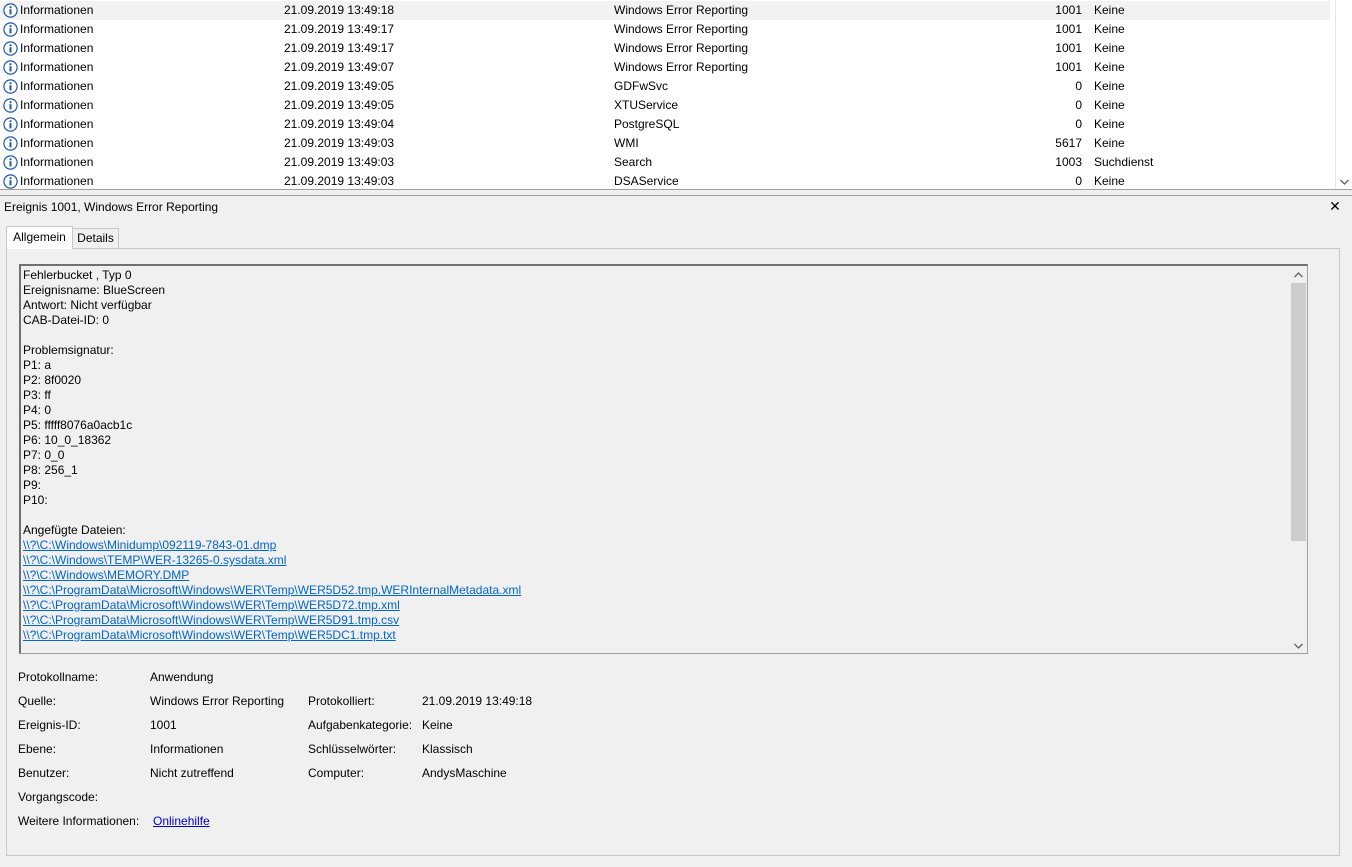 The height and width of the screenshot is (867, 1352). What do you see at coordinates (646, 181) in the screenshot?
I see `event-source: DSAService` at bounding box center [646, 181].